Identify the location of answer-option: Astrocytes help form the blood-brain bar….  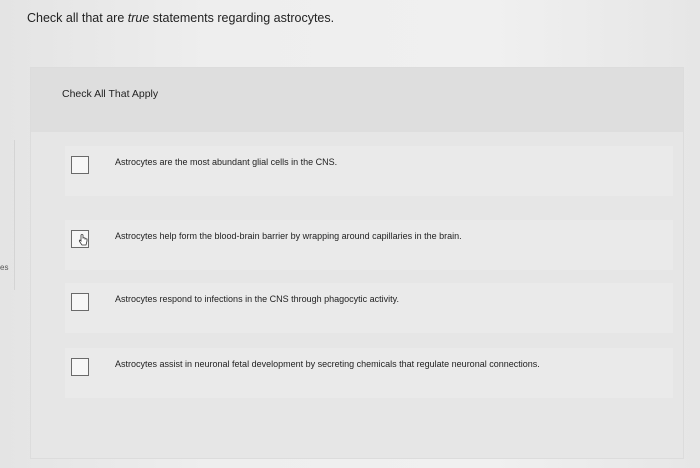
(369, 245).